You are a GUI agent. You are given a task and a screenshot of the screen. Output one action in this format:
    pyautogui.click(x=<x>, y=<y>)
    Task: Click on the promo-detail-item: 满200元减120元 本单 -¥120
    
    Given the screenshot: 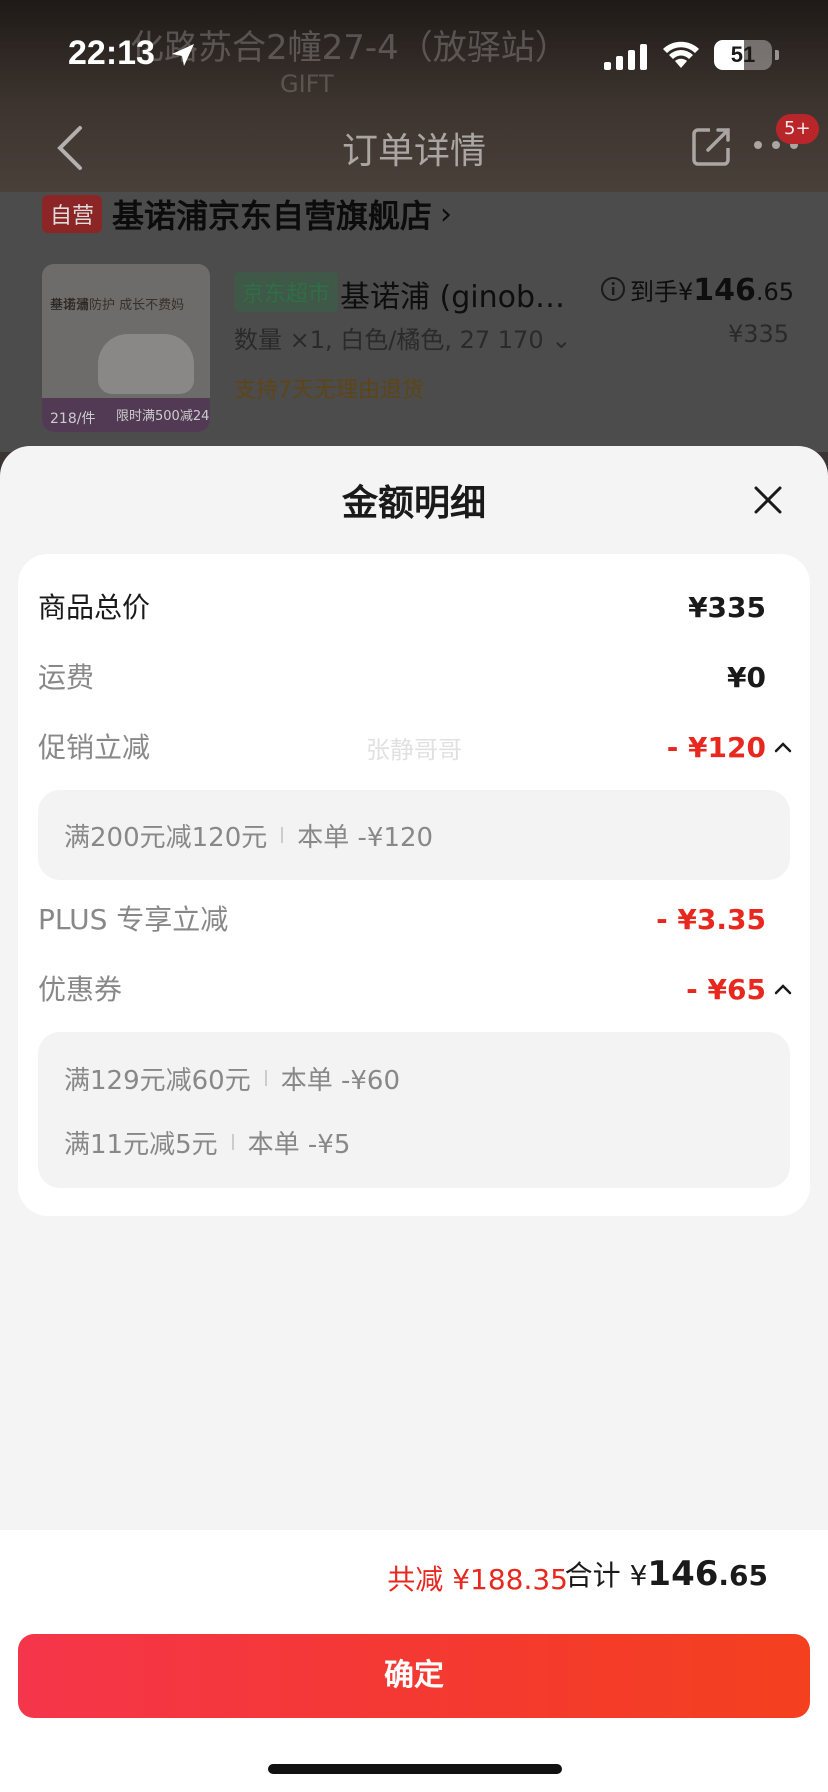 What is the action you would take?
    pyautogui.click(x=248, y=835)
    